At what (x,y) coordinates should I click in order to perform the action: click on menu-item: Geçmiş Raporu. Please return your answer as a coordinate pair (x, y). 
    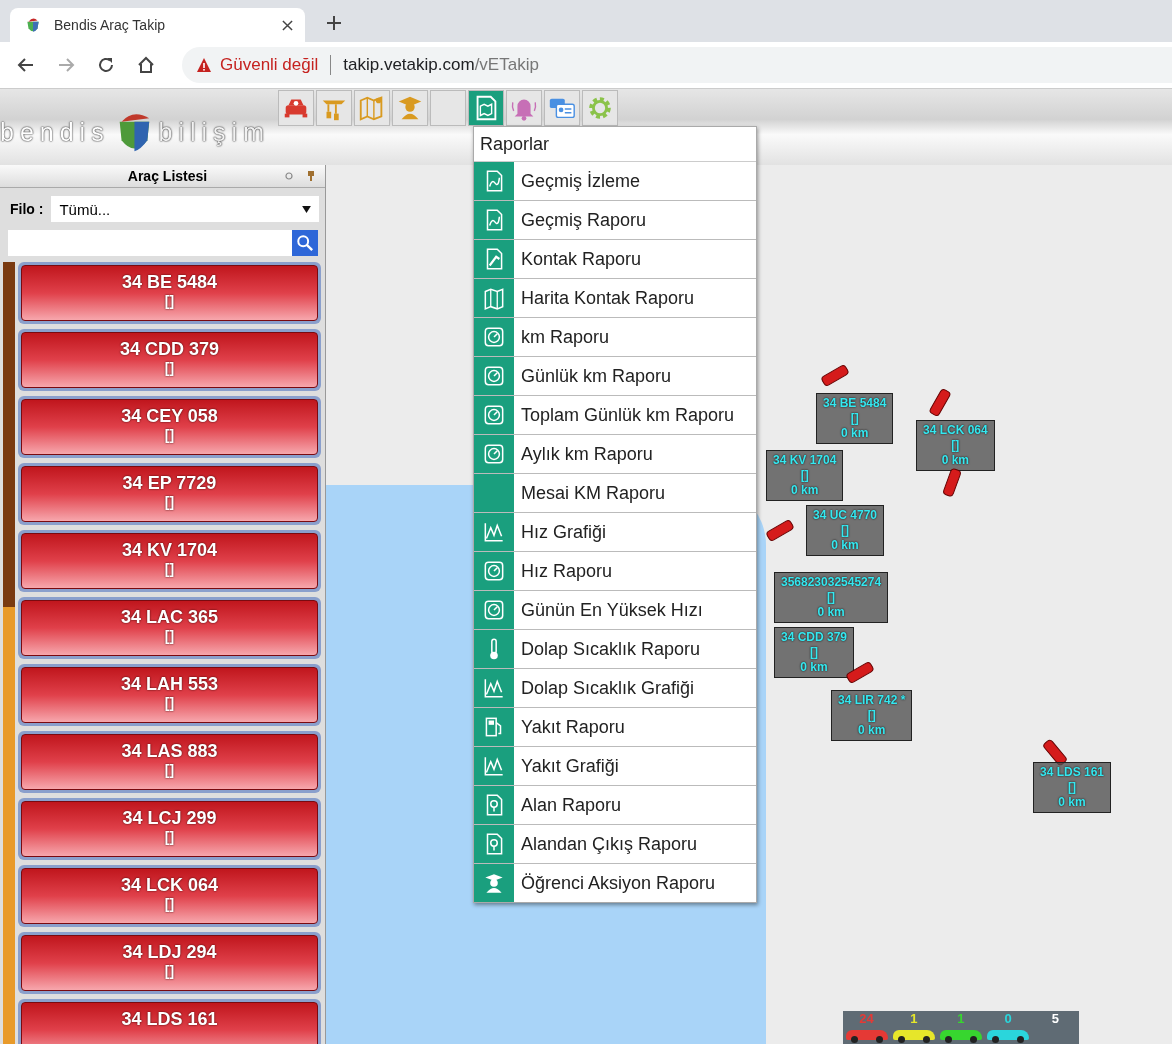
    Looking at the image, I should click on (615, 220).